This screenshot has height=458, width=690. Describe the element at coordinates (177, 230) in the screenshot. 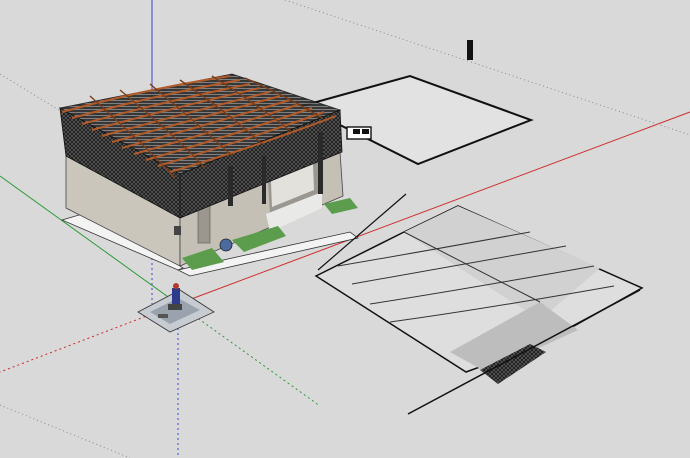

I see `meter-box` at that location.